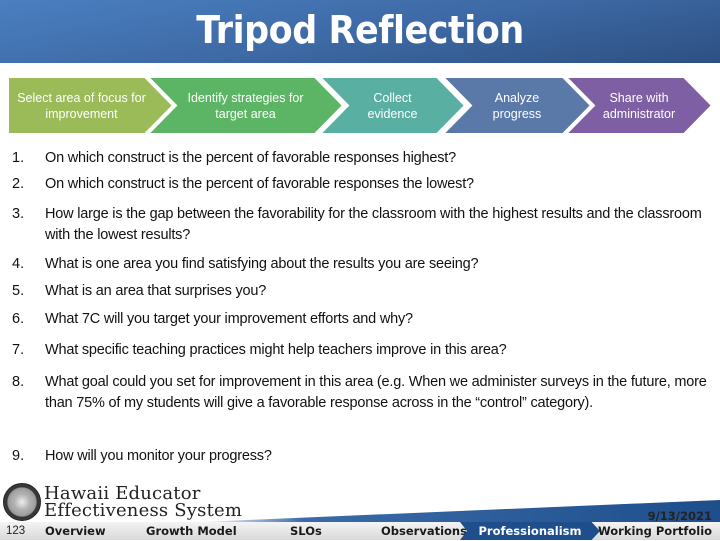 This screenshot has width=720, height=541. What do you see at coordinates (191, 531) in the screenshot?
I see `nav-growth-model: Growth Model` at bounding box center [191, 531].